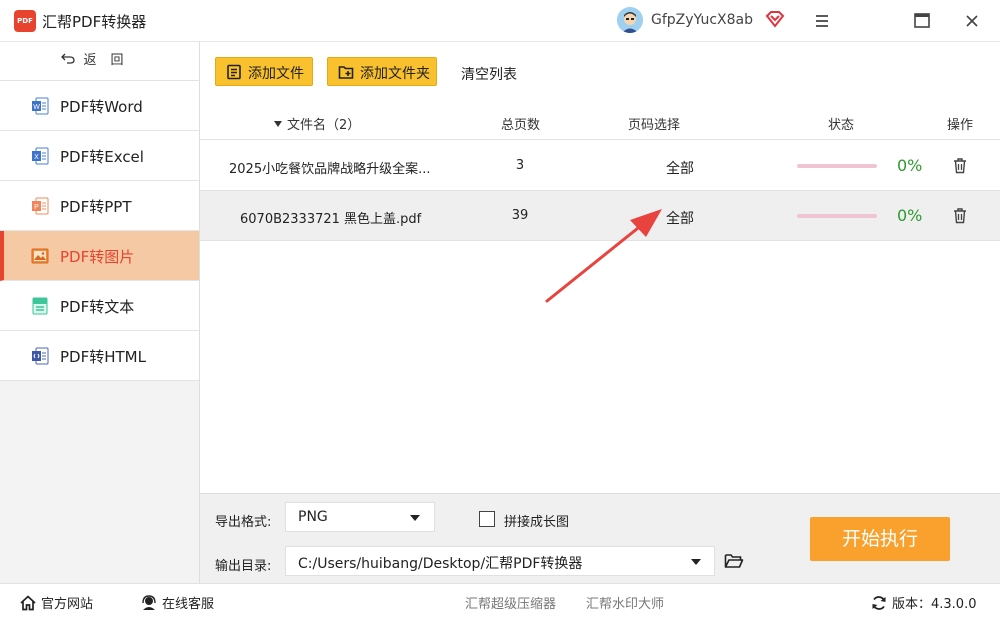 Image resolution: width=1000 pixels, height=617 pixels. I want to click on column-header-status: 状态, so click(841, 125).